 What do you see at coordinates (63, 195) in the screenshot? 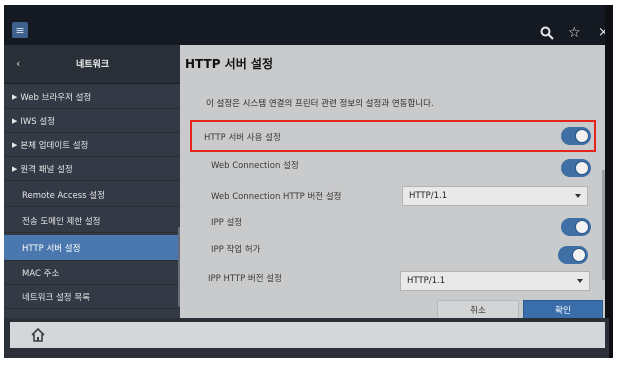
I see `sidebar-item-label: Remote Access 설정` at bounding box center [63, 195].